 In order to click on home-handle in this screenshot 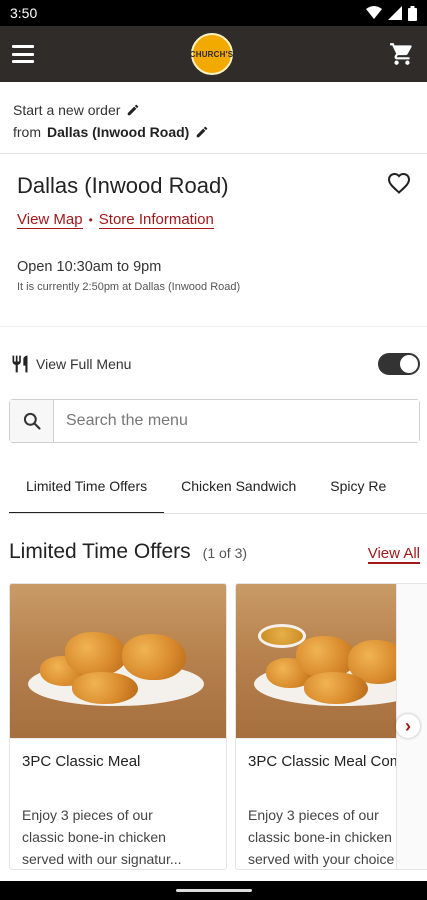, I will do `click(214, 890)`.